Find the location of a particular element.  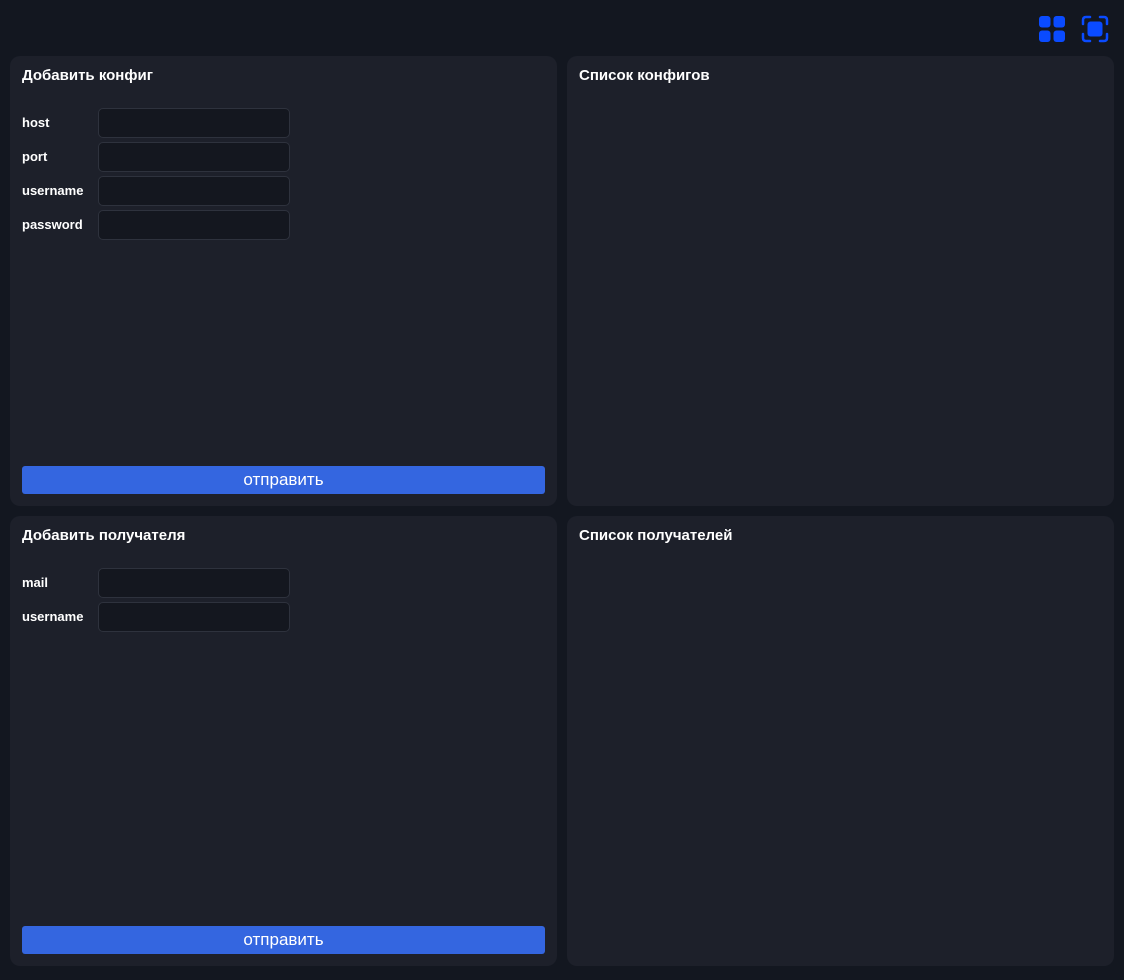

host-input is located at coordinates (194, 123).